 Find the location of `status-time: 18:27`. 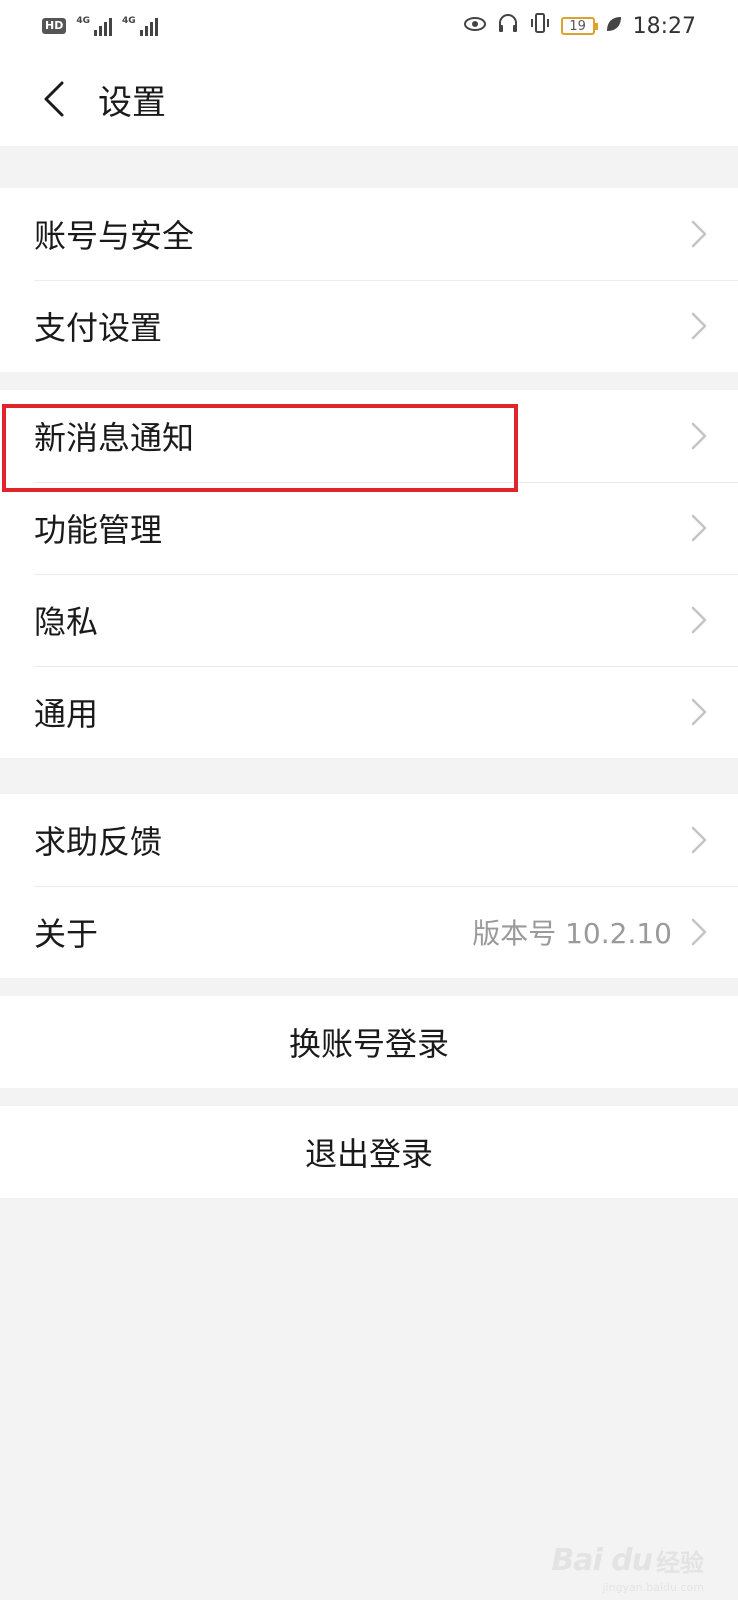

status-time: 18:27 is located at coordinates (664, 26).